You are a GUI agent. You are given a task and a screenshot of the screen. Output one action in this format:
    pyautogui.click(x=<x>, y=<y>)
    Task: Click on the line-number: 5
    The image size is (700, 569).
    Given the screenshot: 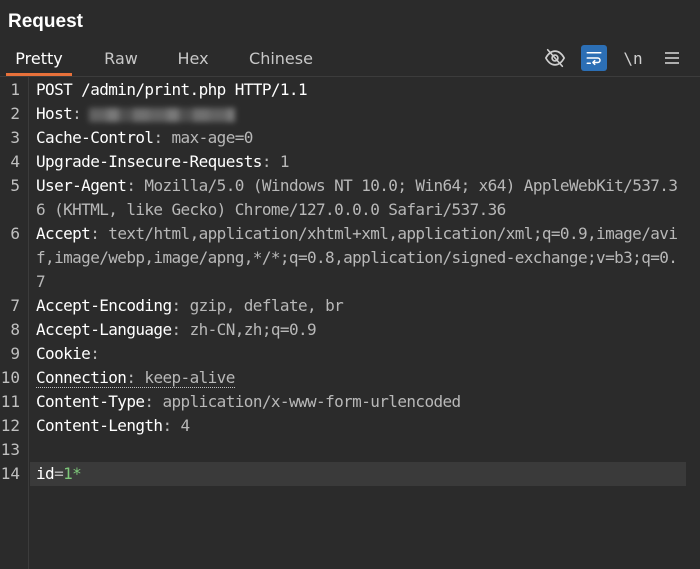 What is the action you would take?
    pyautogui.click(x=15, y=185)
    